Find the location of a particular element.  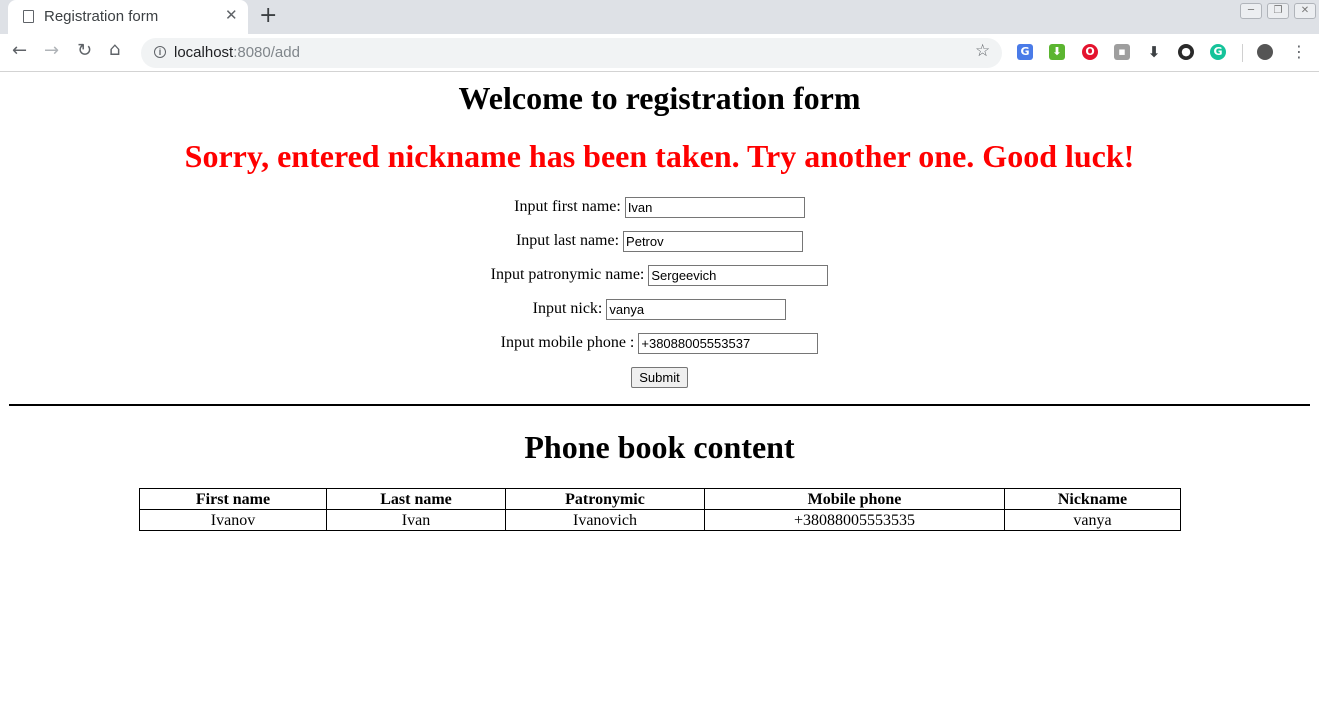

phone-book-title: Phone book content is located at coordinates (659, 447).